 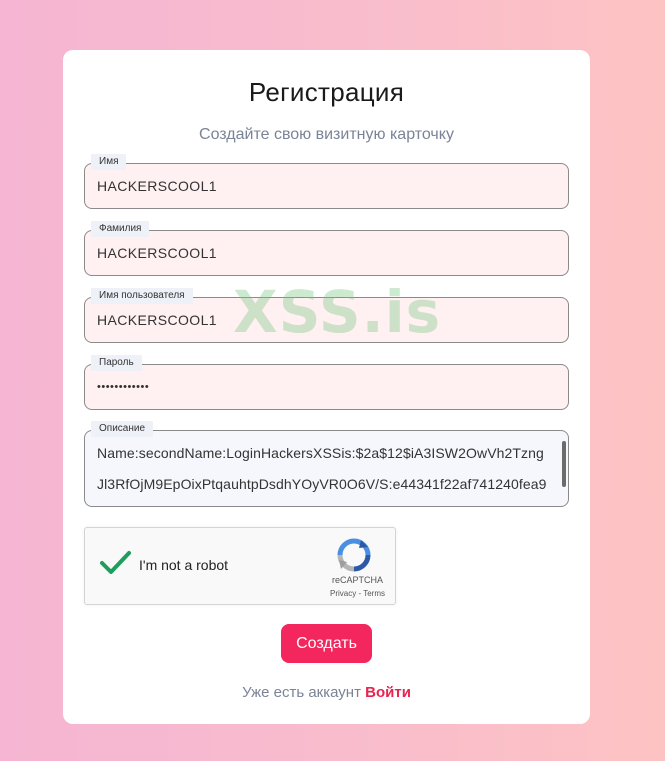 What do you see at coordinates (388, 692) in the screenshot?
I see `login-link: Войти` at bounding box center [388, 692].